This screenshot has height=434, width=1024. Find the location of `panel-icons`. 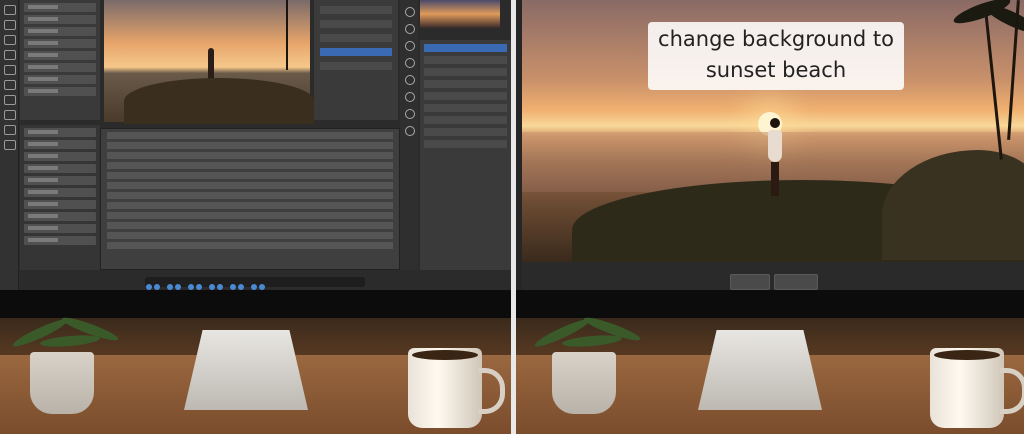

panel-icons is located at coordinates (409, 135).